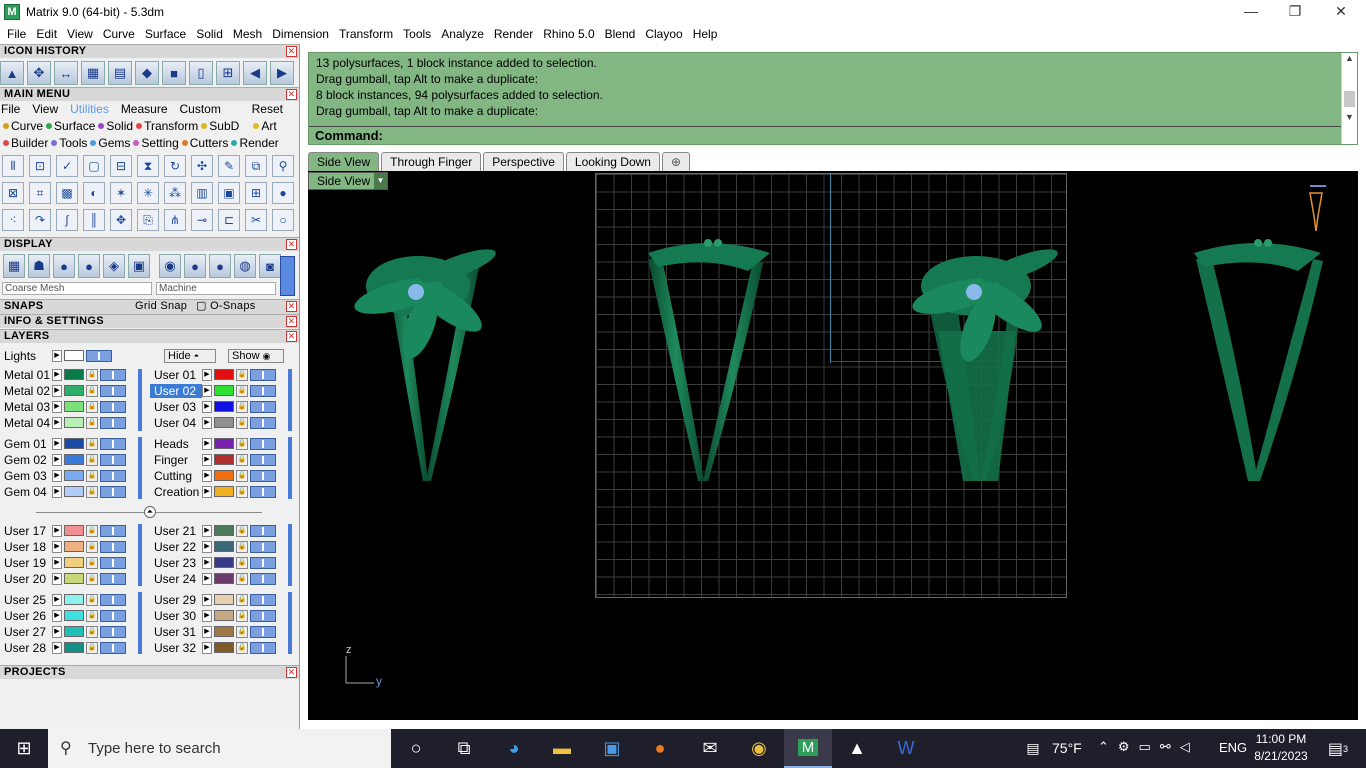 The height and width of the screenshot is (768, 1366). What do you see at coordinates (282, 73) in the screenshot?
I see `forward-arrow-icon: ▶` at bounding box center [282, 73].